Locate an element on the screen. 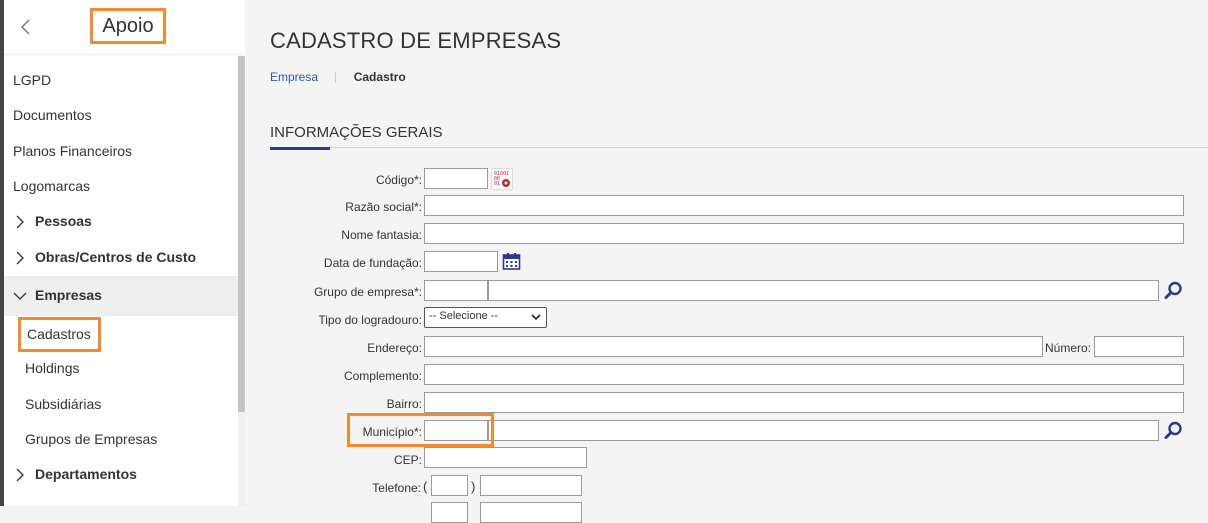 This screenshot has height=523, width=1208. breadcrumb-link-empresa: Empresa is located at coordinates (294, 77).